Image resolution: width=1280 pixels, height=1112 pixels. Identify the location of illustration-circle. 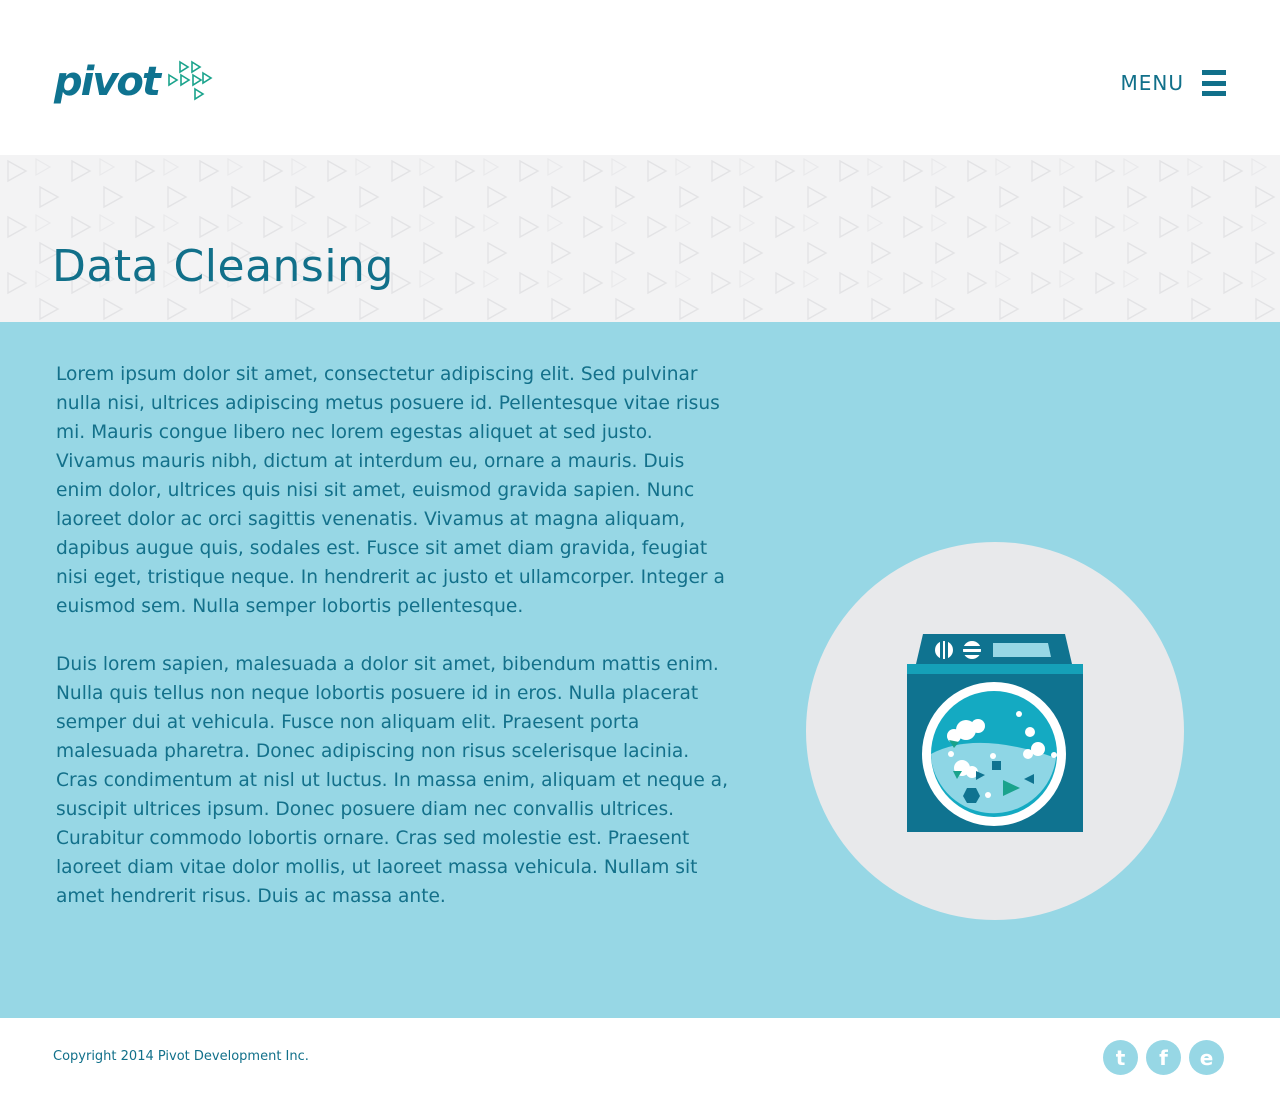
(995, 731).